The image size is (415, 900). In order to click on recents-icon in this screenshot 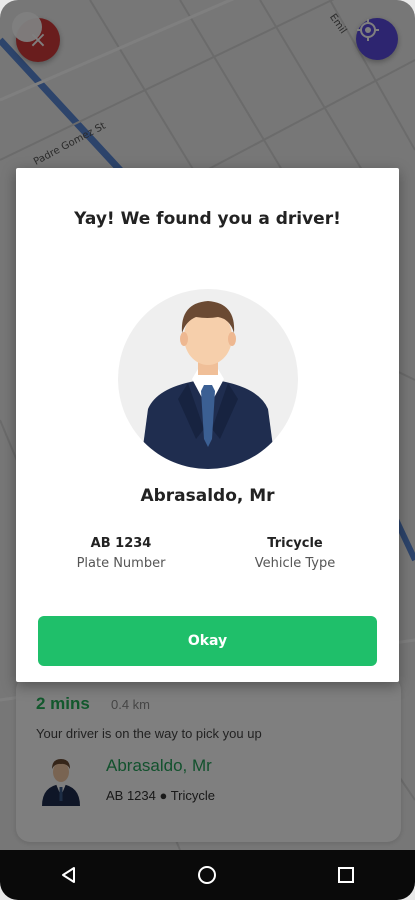, I will do `click(345, 875)`.